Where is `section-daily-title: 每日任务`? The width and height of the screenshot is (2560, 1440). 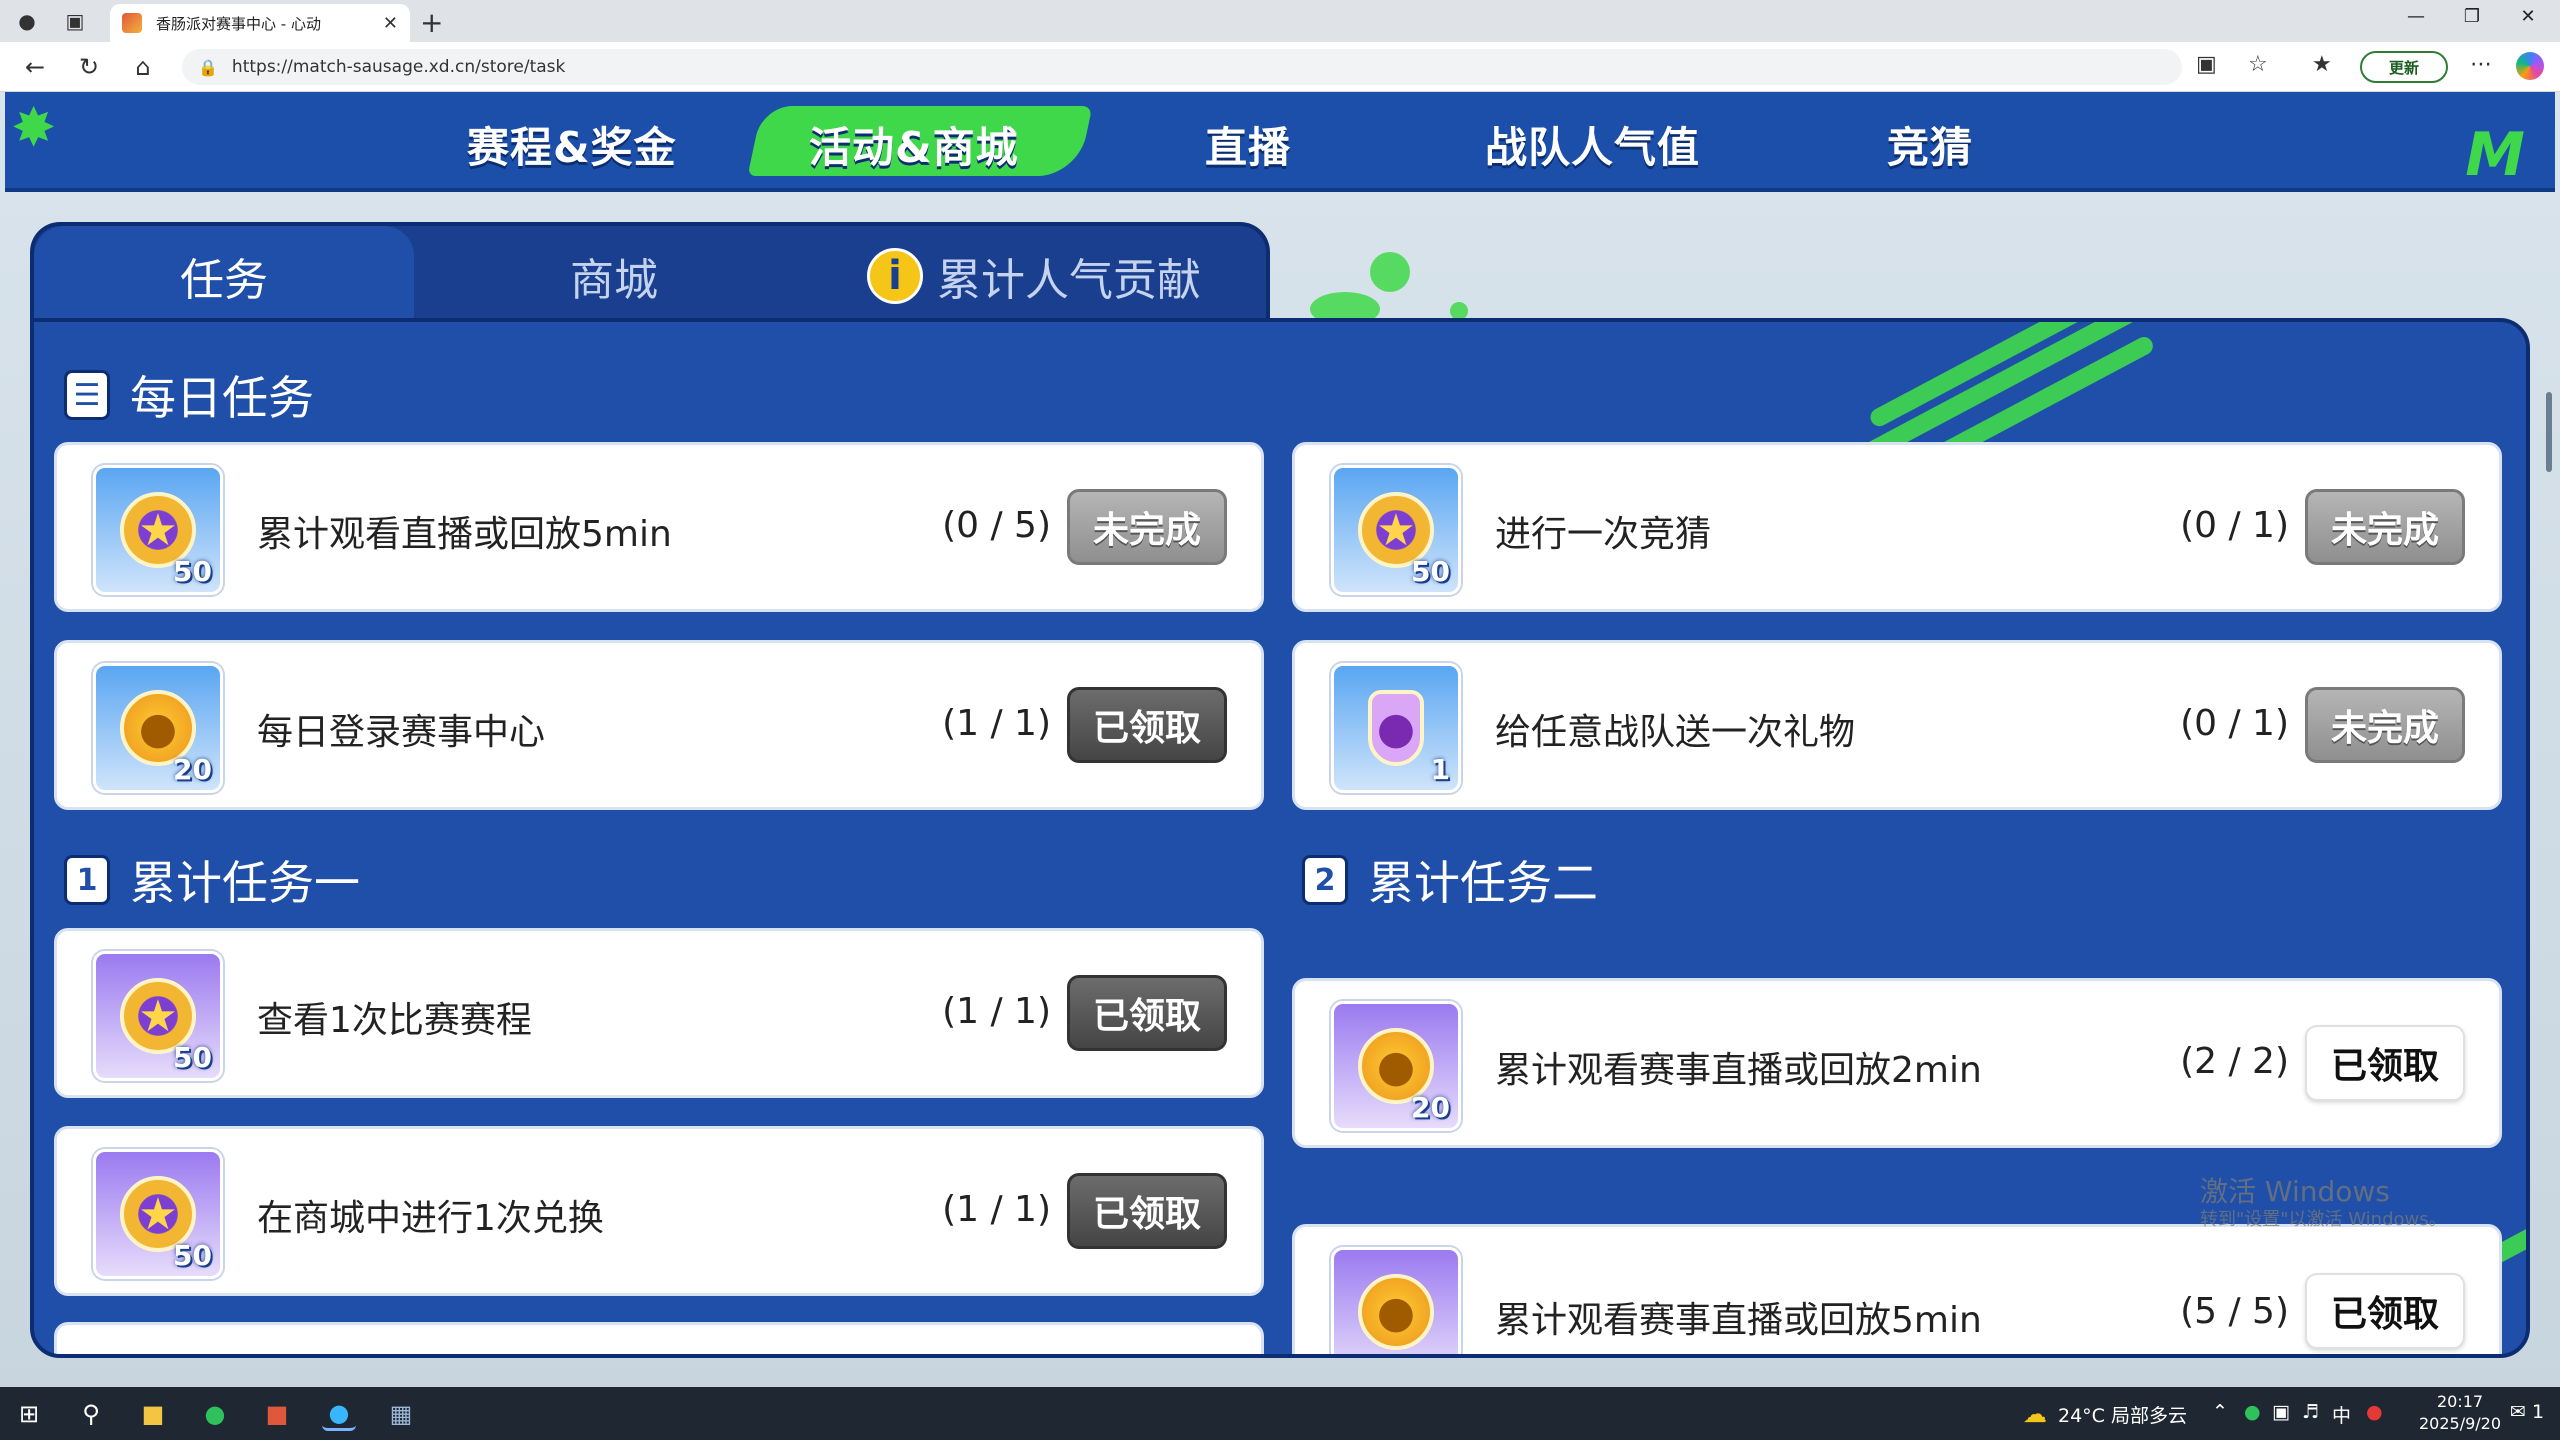 section-daily-title: 每日任务 is located at coordinates (229, 399).